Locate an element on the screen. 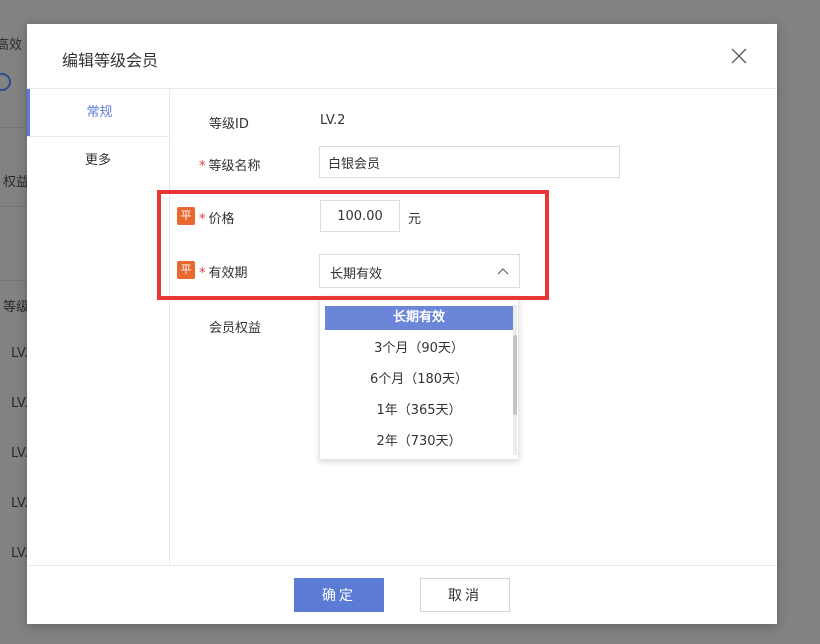 The image size is (820, 644). bg-radio-icon is located at coordinates (5, 82).